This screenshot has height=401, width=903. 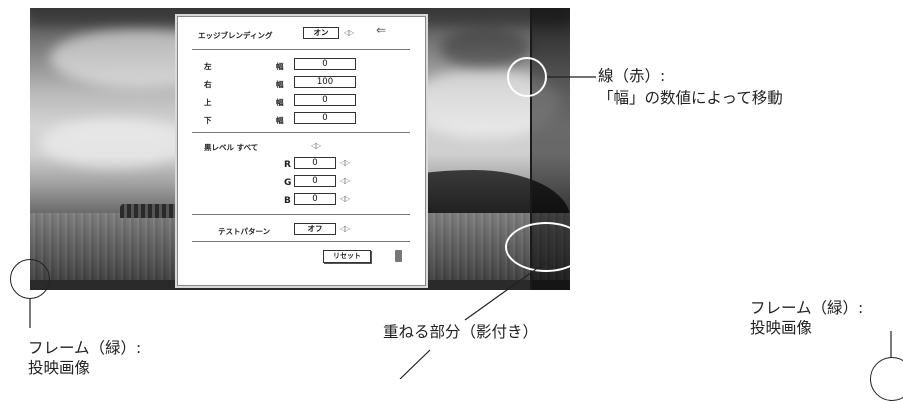 What do you see at coordinates (632, 76) in the screenshot?
I see `red-line-title: 線（赤）:` at bounding box center [632, 76].